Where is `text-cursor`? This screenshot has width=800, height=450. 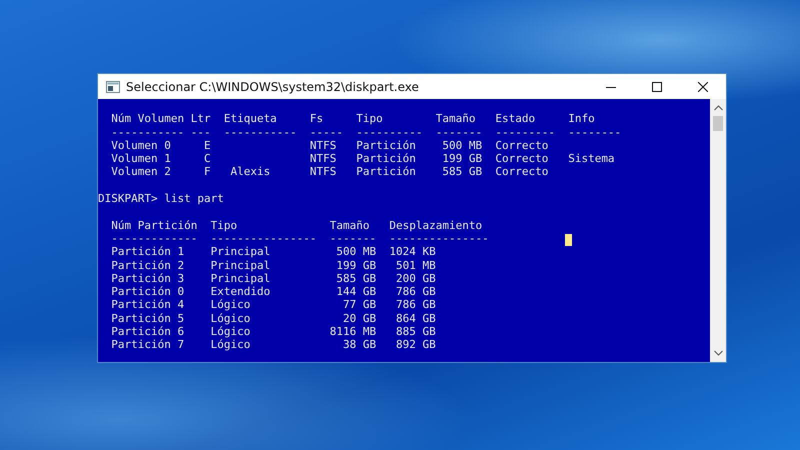
text-cursor is located at coordinates (568, 240).